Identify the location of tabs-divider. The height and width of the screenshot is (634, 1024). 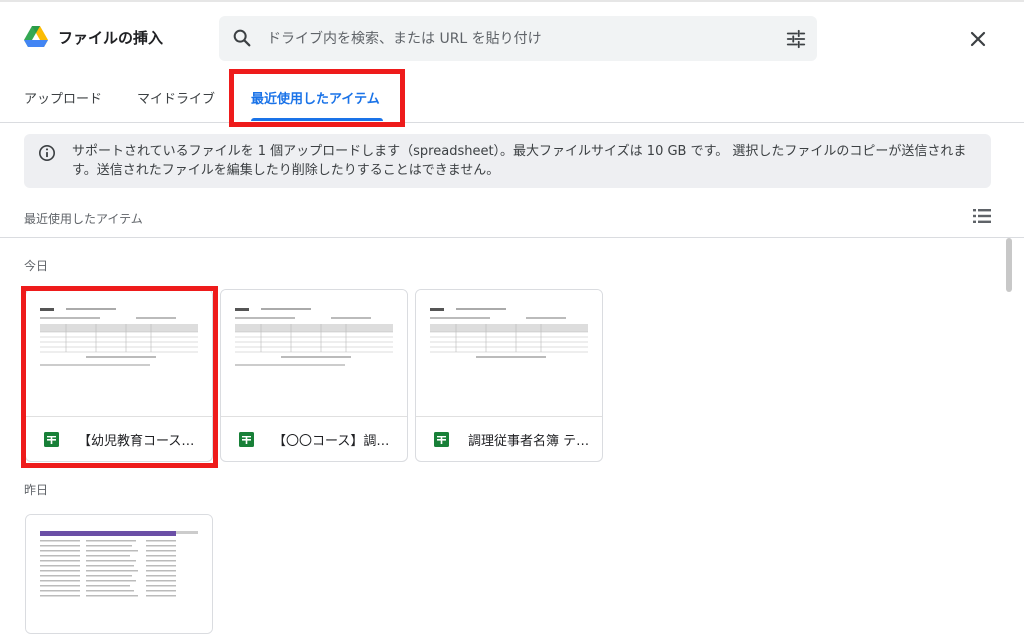
(512, 122).